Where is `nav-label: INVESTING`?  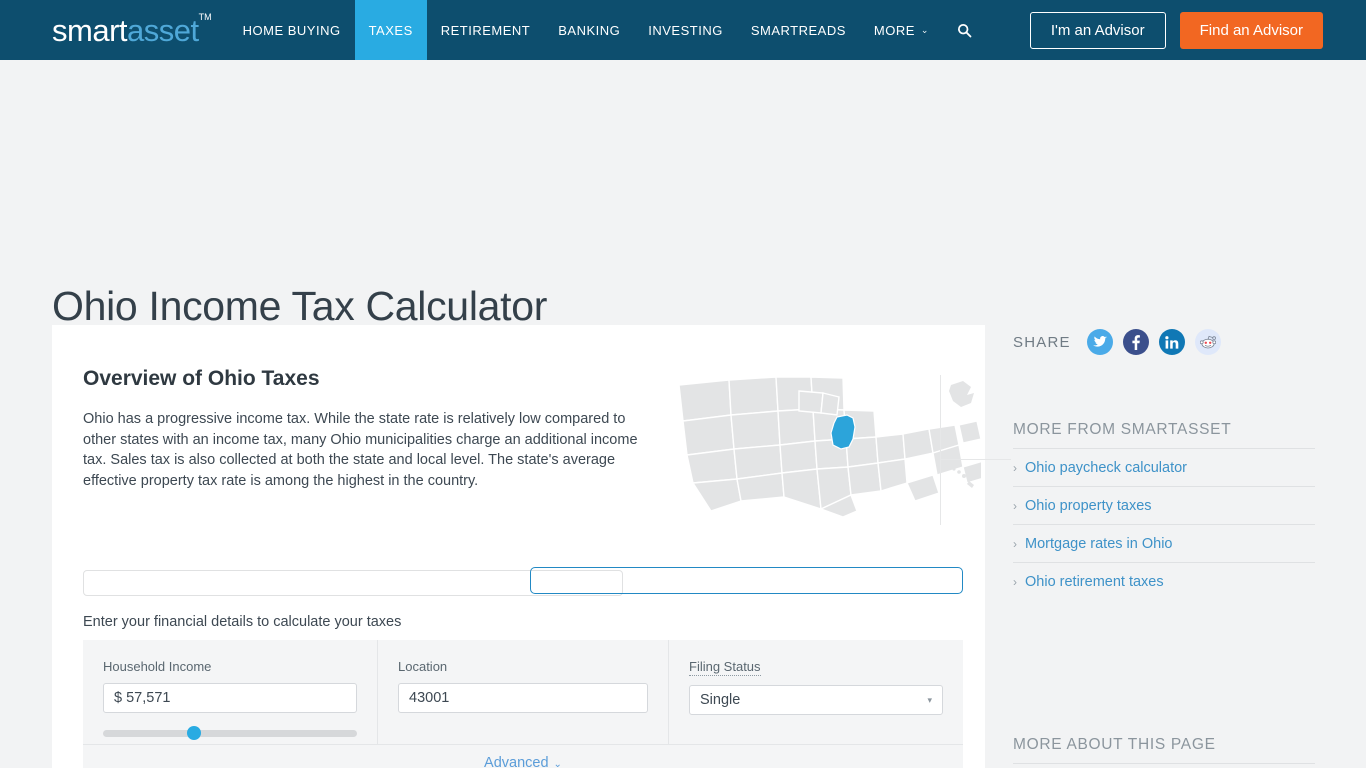 nav-label: INVESTING is located at coordinates (685, 30).